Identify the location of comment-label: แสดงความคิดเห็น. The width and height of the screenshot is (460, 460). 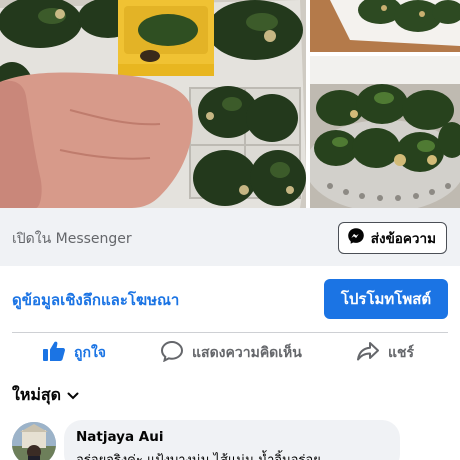
(247, 353).